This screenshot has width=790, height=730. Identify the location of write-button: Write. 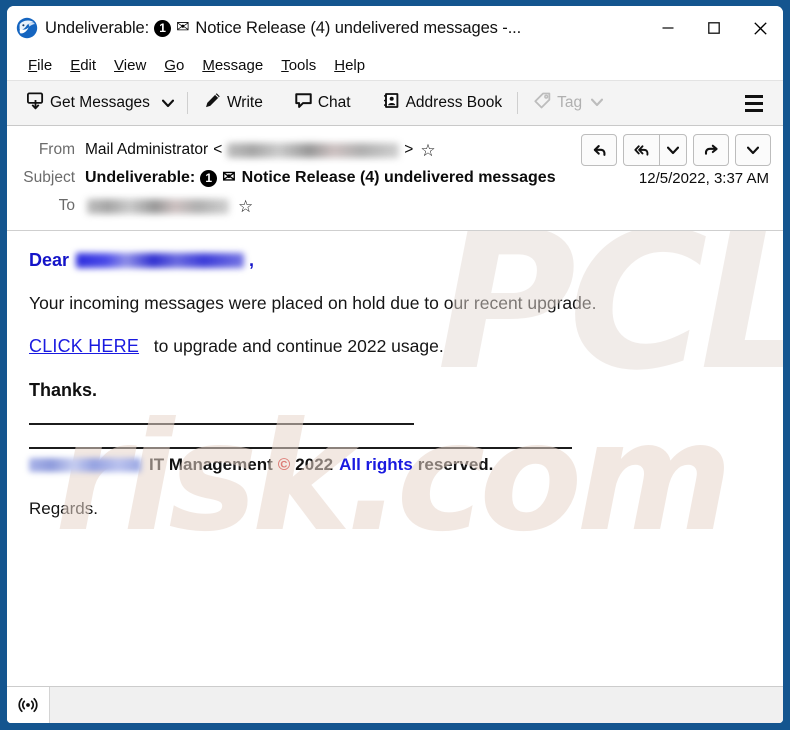
(233, 103).